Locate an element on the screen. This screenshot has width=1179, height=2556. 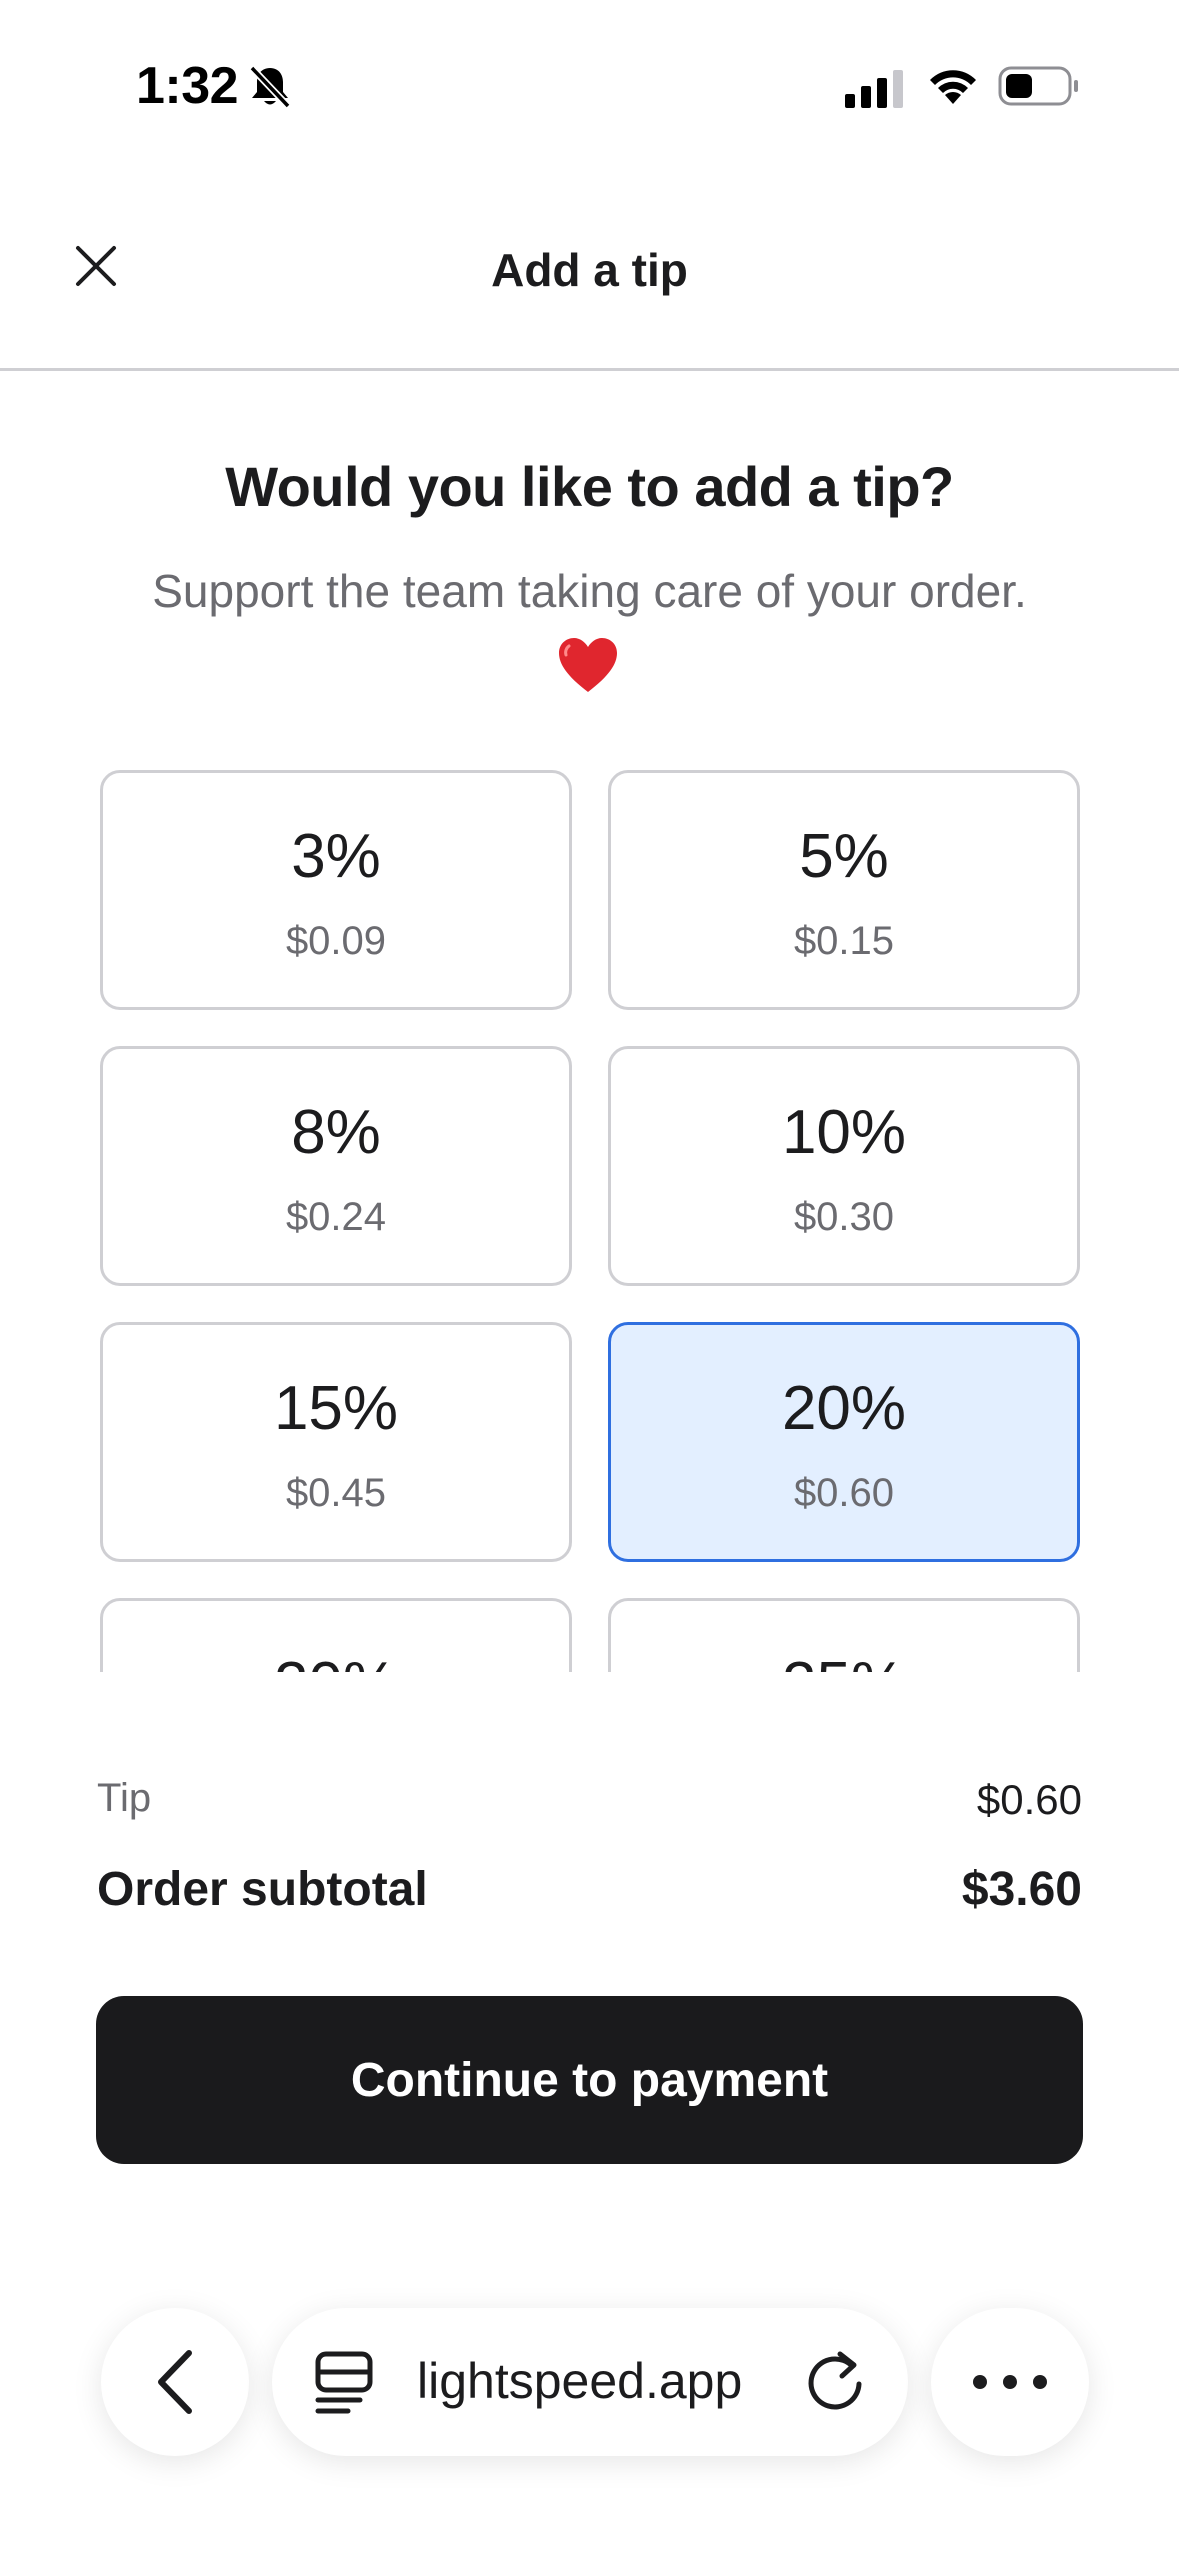
wifi-icon is located at coordinates (953, 87).